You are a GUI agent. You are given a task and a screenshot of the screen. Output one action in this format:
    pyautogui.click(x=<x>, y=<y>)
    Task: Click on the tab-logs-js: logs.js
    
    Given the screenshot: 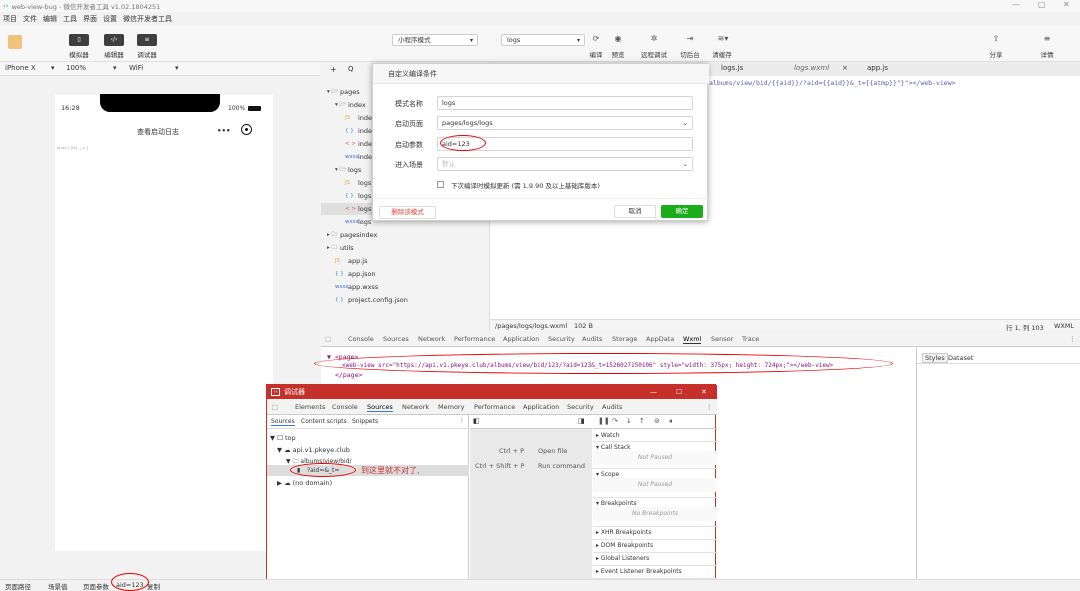 What is the action you would take?
    pyautogui.click(x=732, y=68)
    